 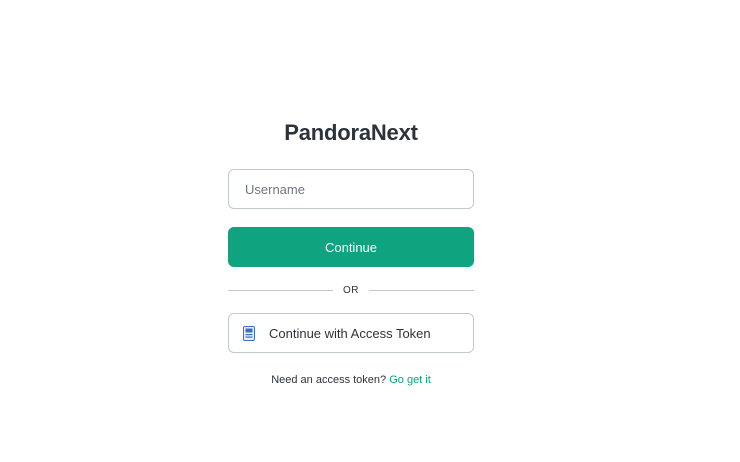 What do you see at coordinates (410, 380) in the screenshot?
I see `go-get-it-link: Go get it` at bounding box center [410, 380].